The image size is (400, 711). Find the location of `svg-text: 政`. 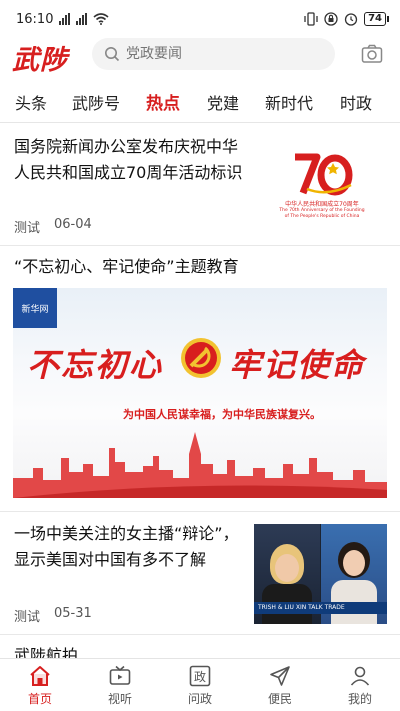

svg-text: 政 is located at coordinates (200, 677).